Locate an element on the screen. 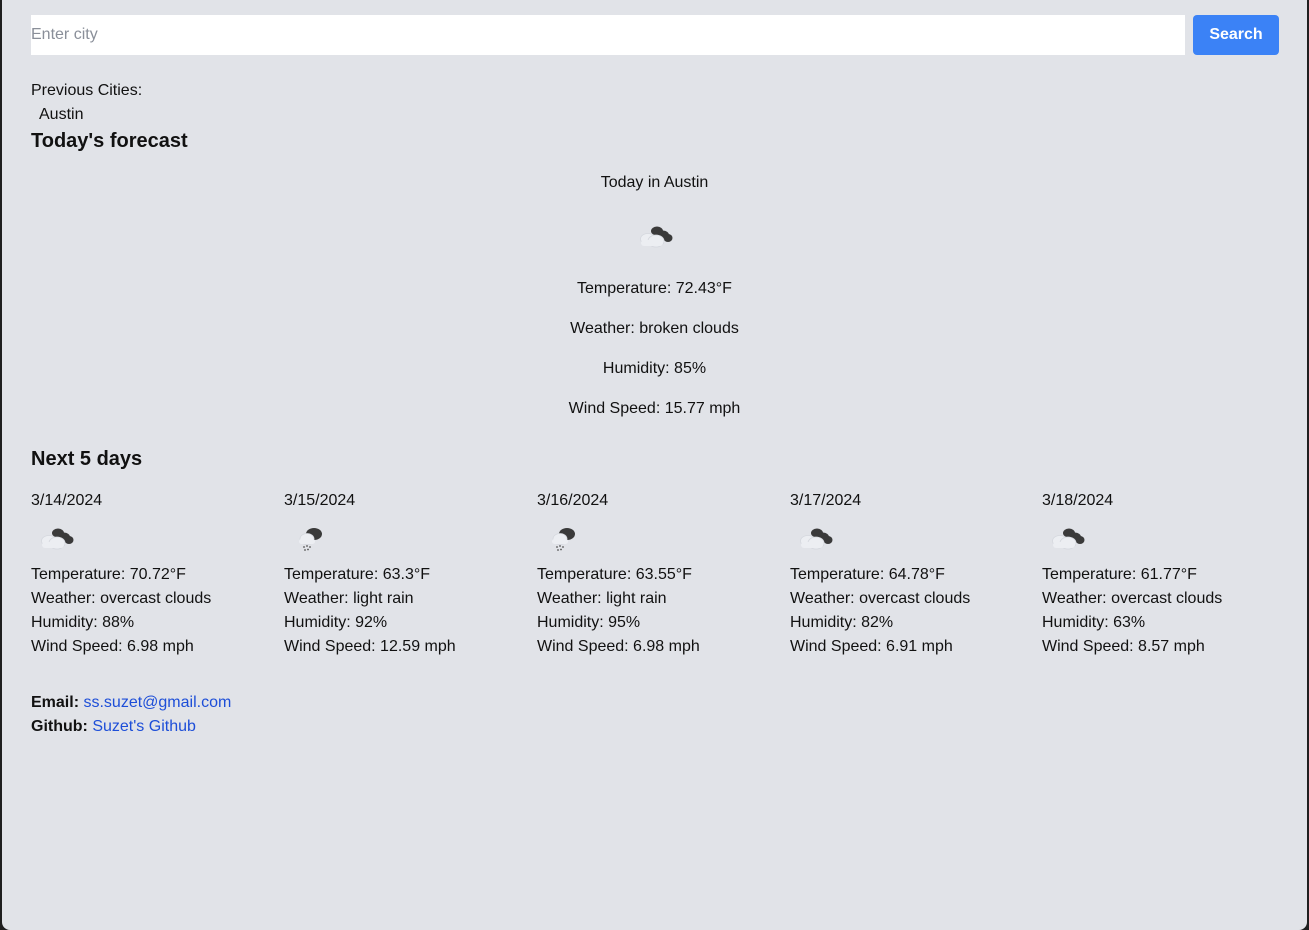 The width and height of the screenshot is (1309, 930). github-line: Github: Suzet's Github is located at coordinates (113, 727).